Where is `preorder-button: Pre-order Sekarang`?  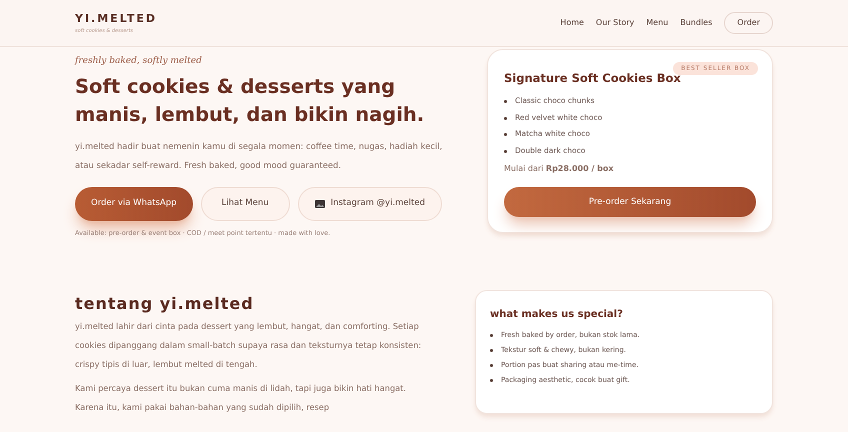
preorder-button: Pre-order Sekarang is located at coordinates (630, 202).